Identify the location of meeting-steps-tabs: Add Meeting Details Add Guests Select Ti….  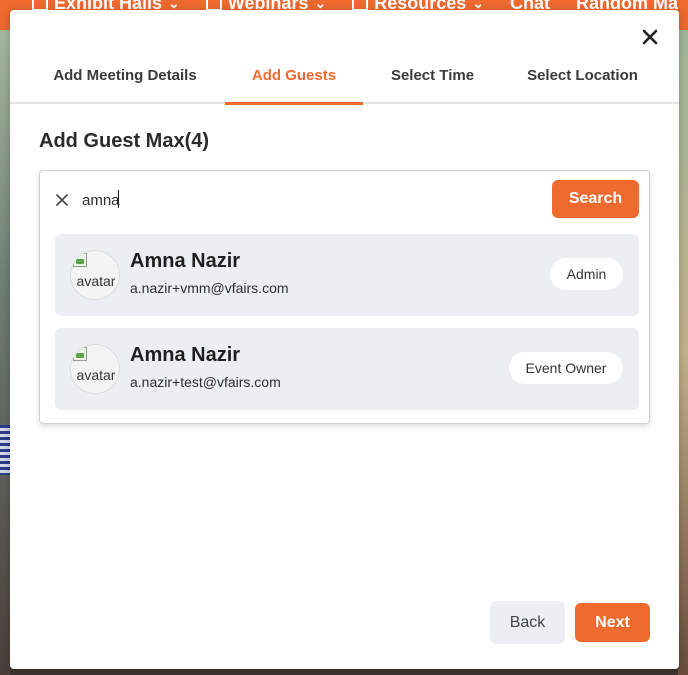
(344, 81).